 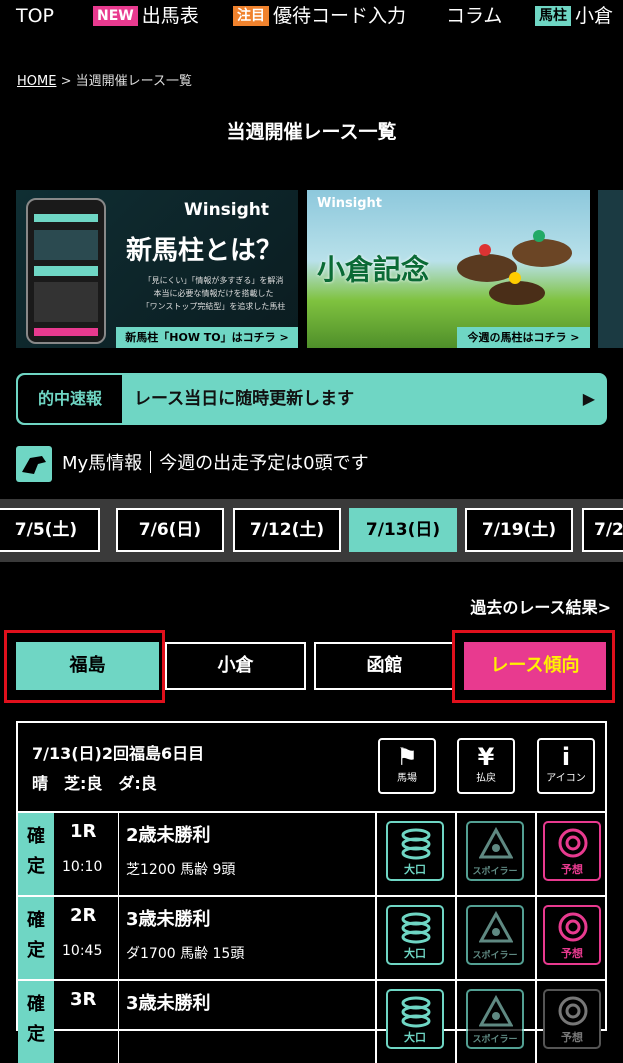 I want to click on spoiler-label: スポイラー, so click(x=495, y=1040).